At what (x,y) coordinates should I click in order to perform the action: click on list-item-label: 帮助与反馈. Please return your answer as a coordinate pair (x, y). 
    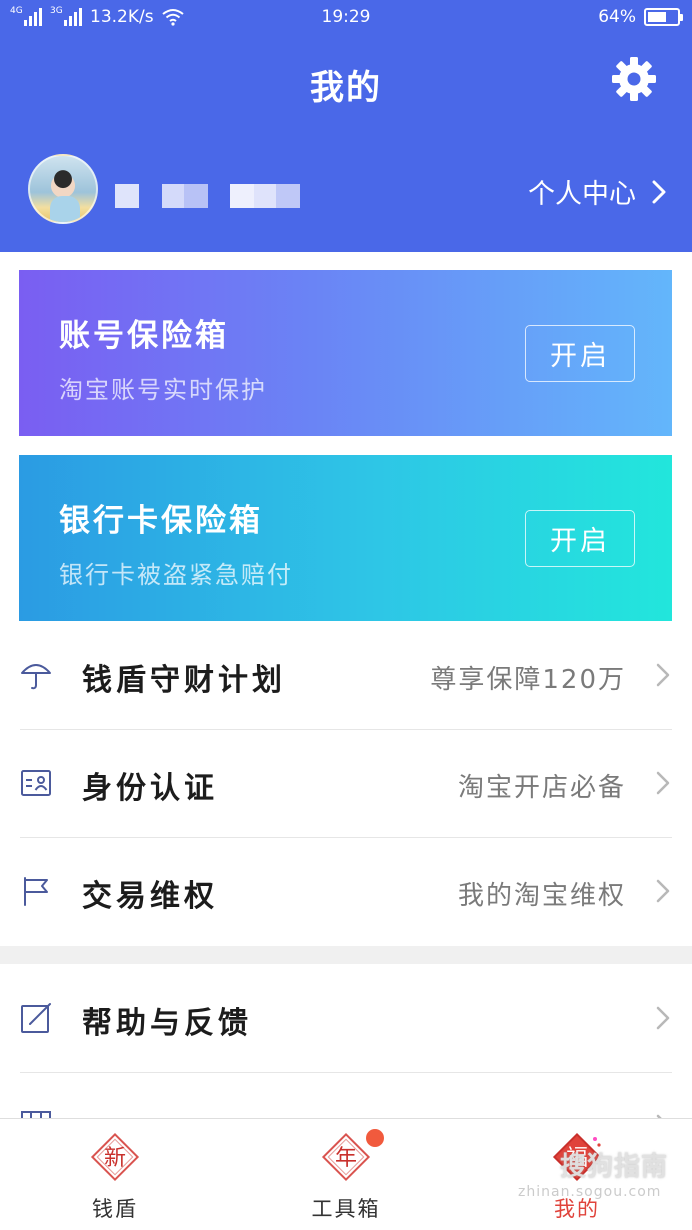
    Looking at the image, I should click on (167, 1023).